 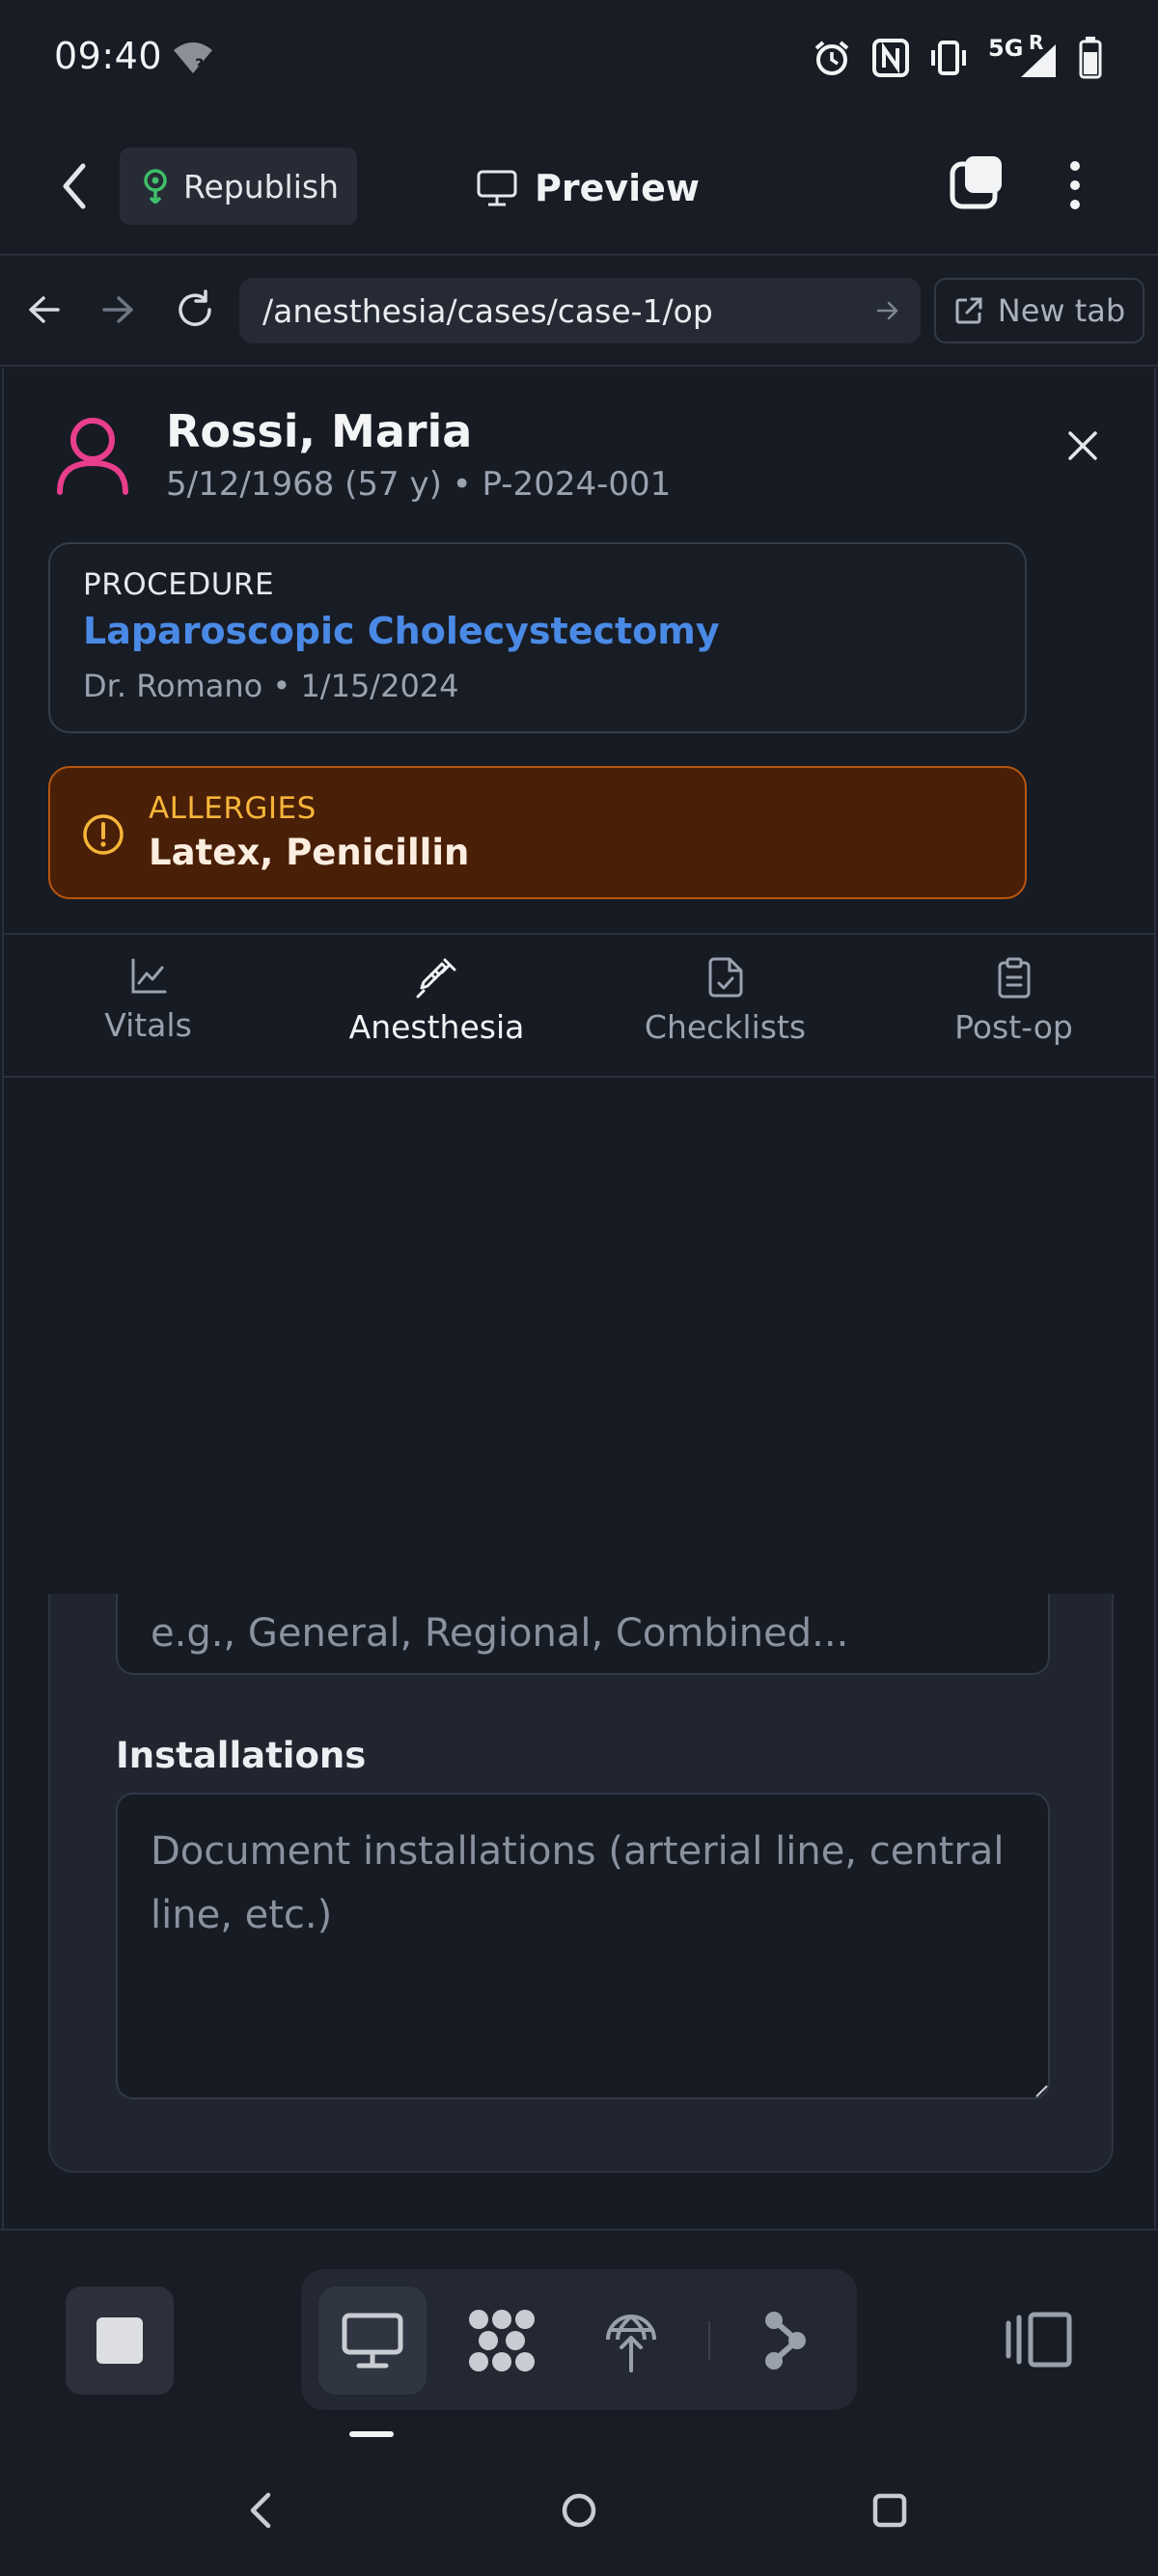 What do you see at coordinates (195, 309) in the screenshot?
I see `reload-icon` at bounding box center [195, 309].